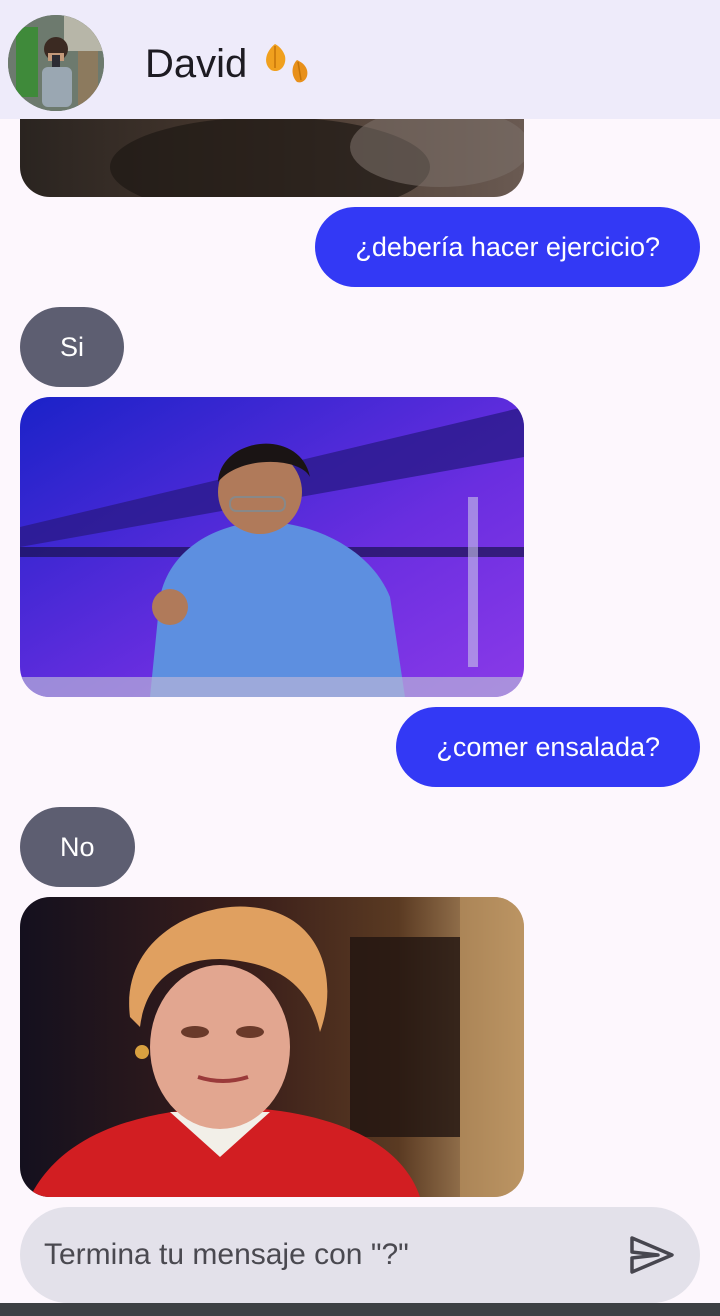 Image resolution: width=720 pixels, height=1316 pixels. I want to click on system-navigation-bar, so click(360, 1309).